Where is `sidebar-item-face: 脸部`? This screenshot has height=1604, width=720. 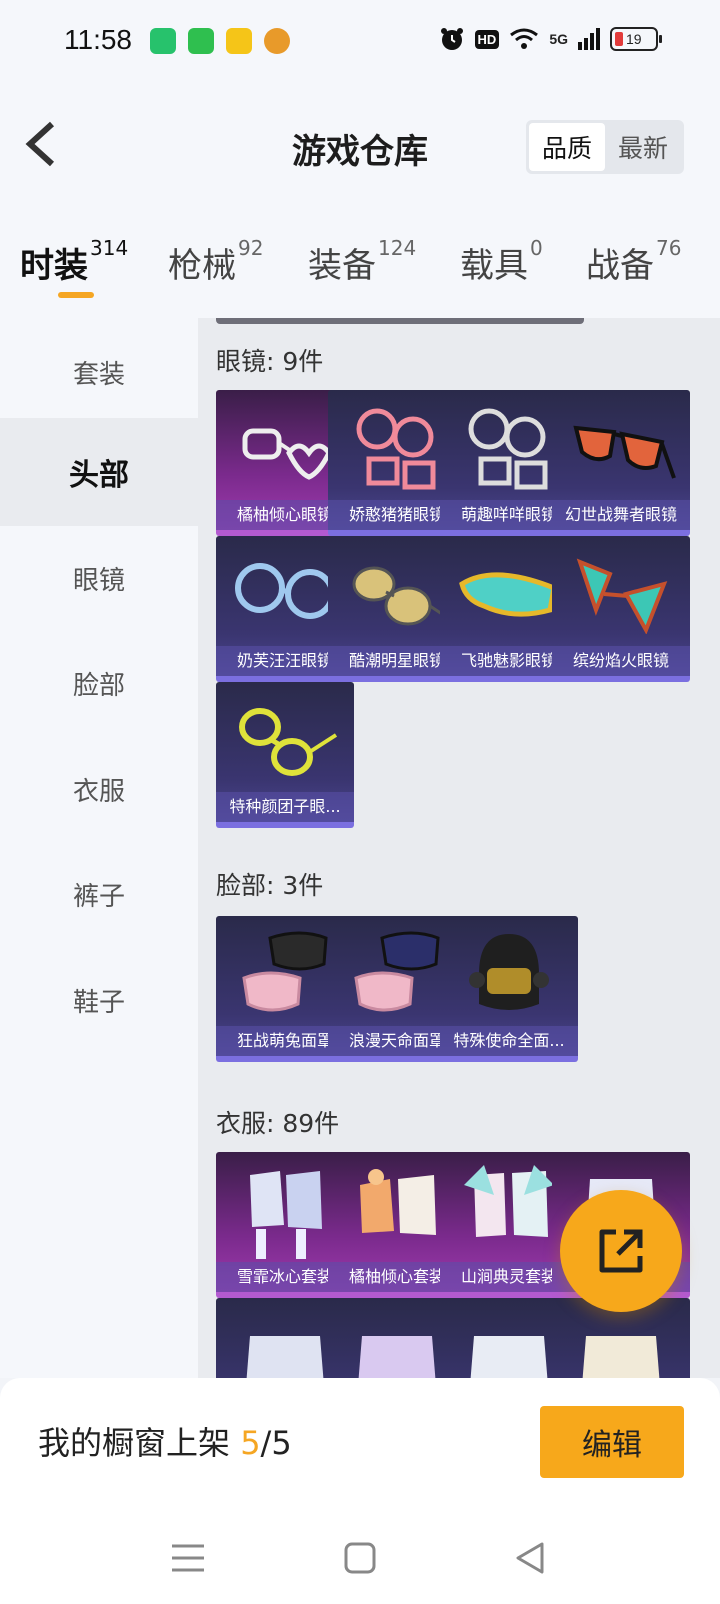 sidebar-item-face: 脸部 is located at coordinates (99, 683).